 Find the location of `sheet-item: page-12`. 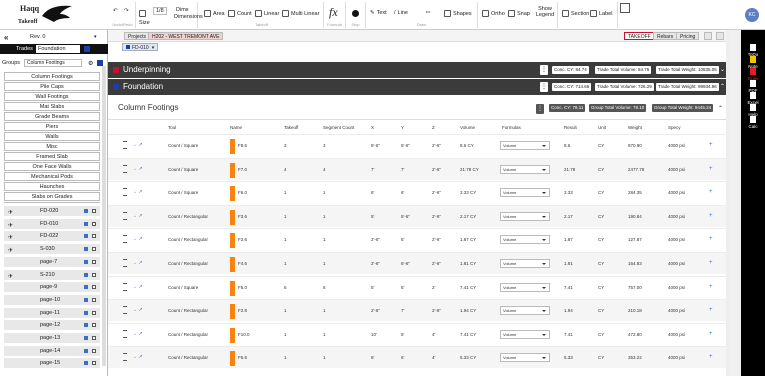

sheet-item: page-12 is located at coordinates (52, 326).